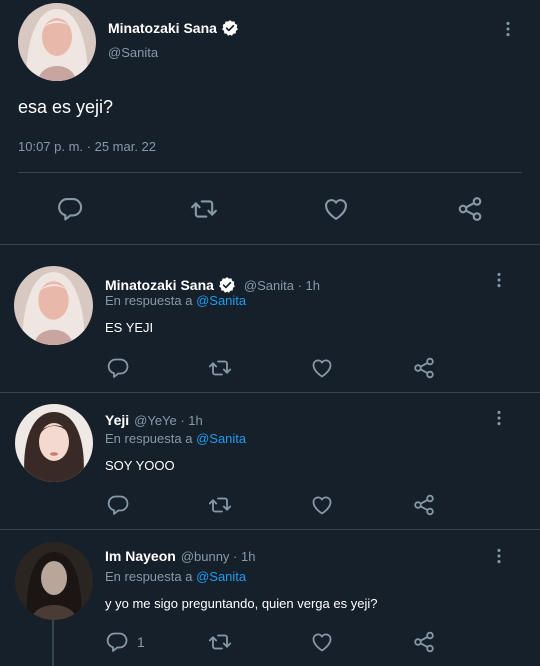 The width and height of the screenshot is (540, 666). Describe the element at coordinates (140, 465) in the screenshot. I see `tweet-text: SOY YOOO` at that location.